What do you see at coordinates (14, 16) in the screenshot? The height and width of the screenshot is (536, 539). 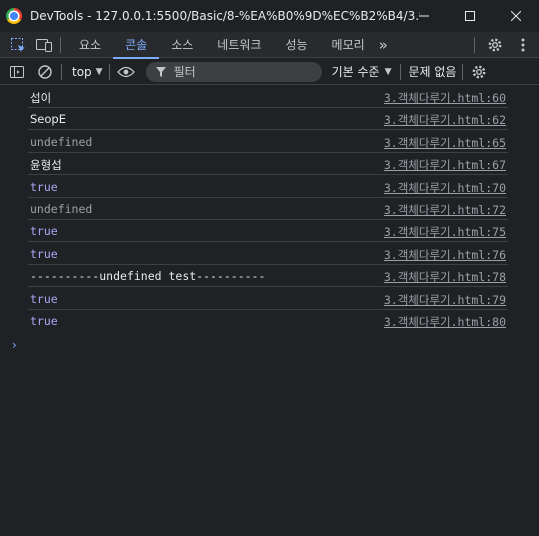 I see `chrome-logo-icon` at bounding box center [14, 16].